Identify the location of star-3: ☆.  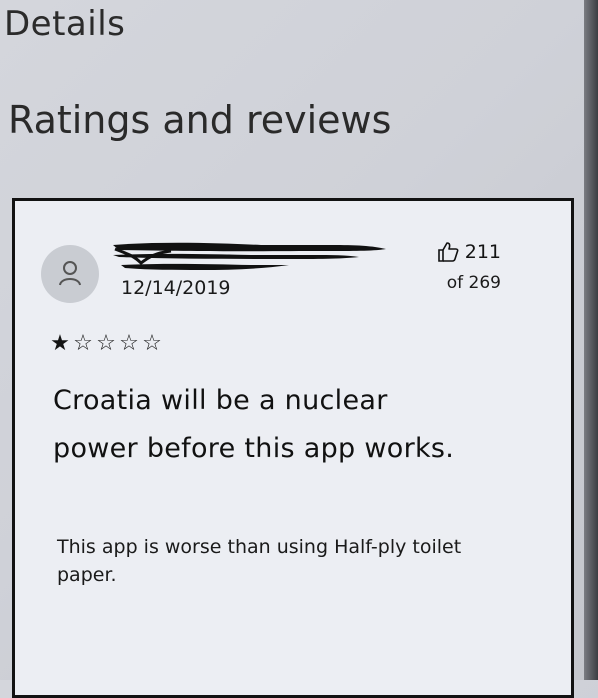
(106, 343).